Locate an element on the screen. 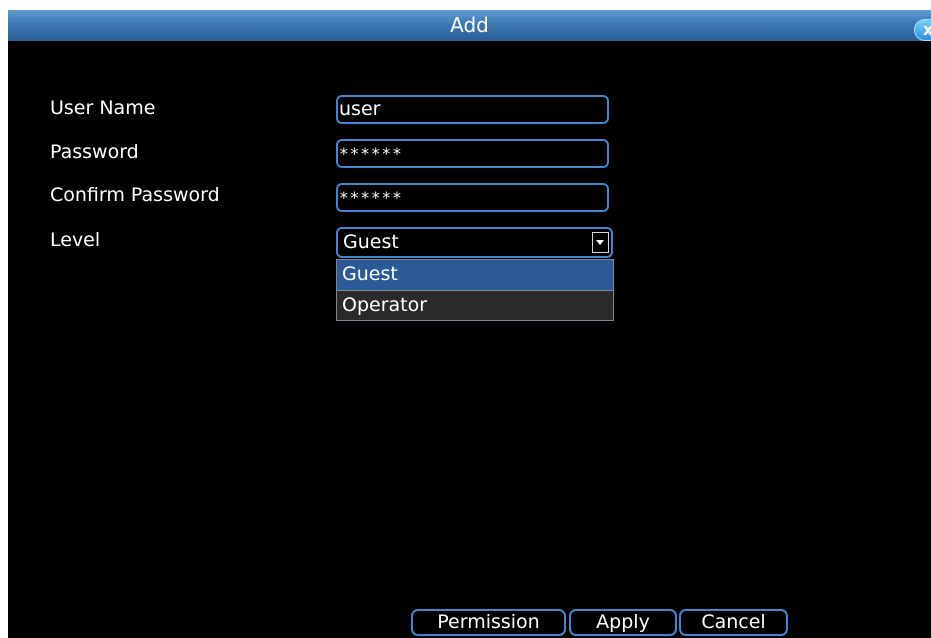  username-field: user is located at coordinates (472, 109).